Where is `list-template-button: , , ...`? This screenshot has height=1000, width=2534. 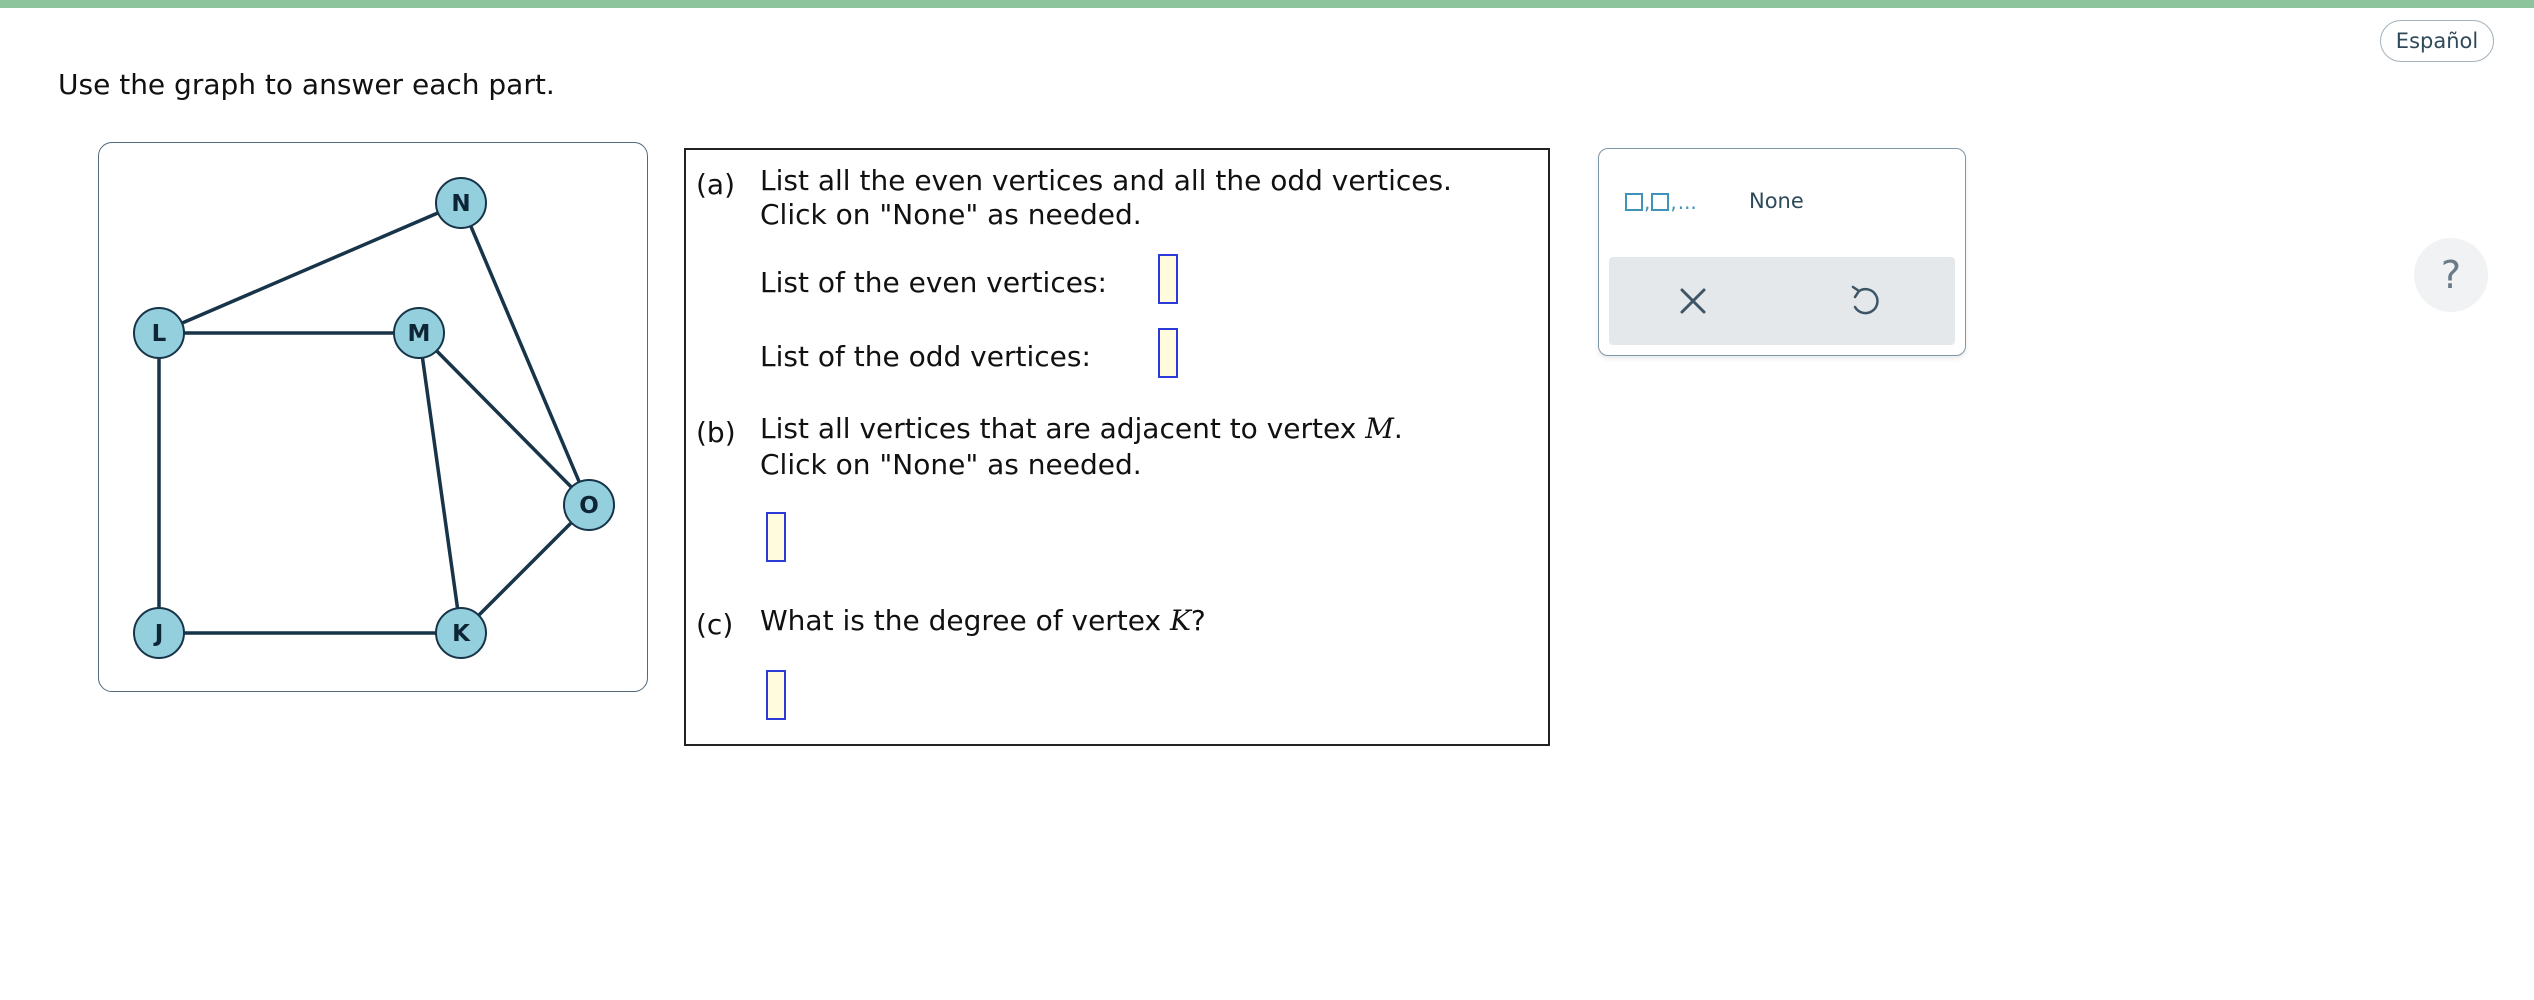
list-template-button: , , ... is located at coordinates (1663, 202).